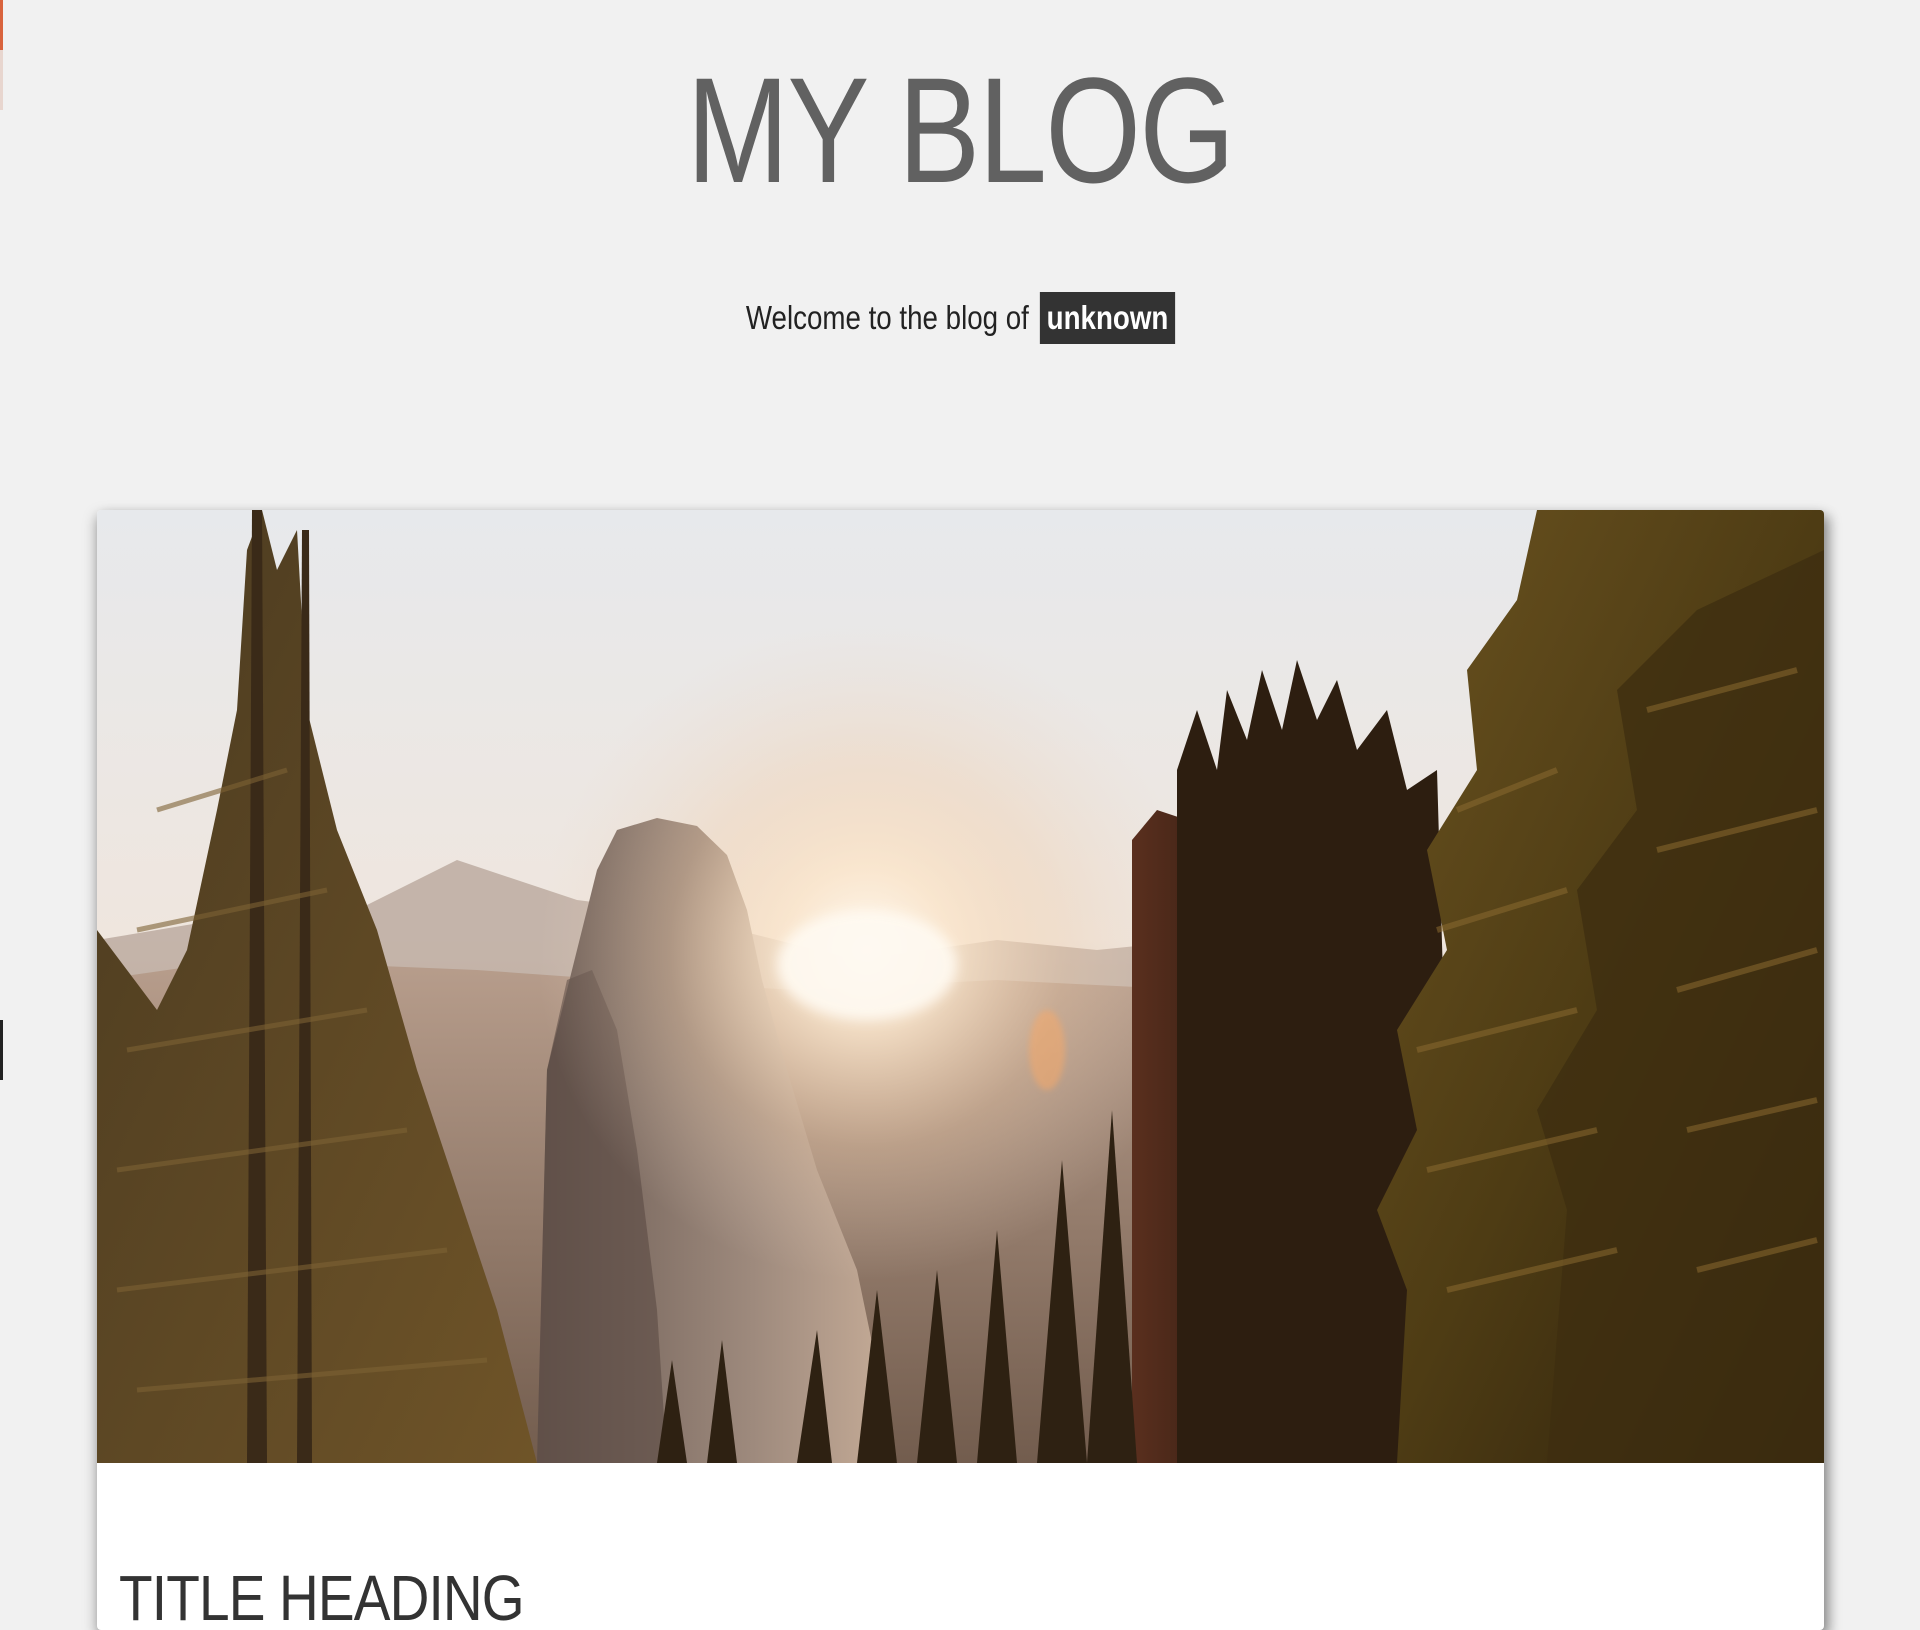  Describe the element at coordinates (887, 317) in the screenshot. I see `welcome-text: Welcome to the blog of` at that location.